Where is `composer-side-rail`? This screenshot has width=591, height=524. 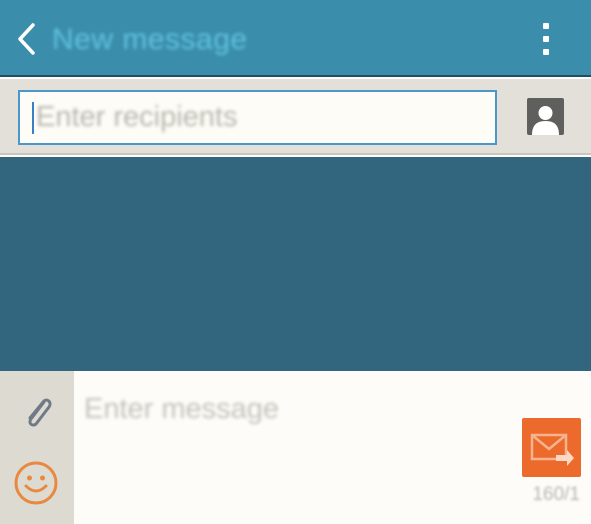 composer-side-rail is located at coordinates (37, 447).